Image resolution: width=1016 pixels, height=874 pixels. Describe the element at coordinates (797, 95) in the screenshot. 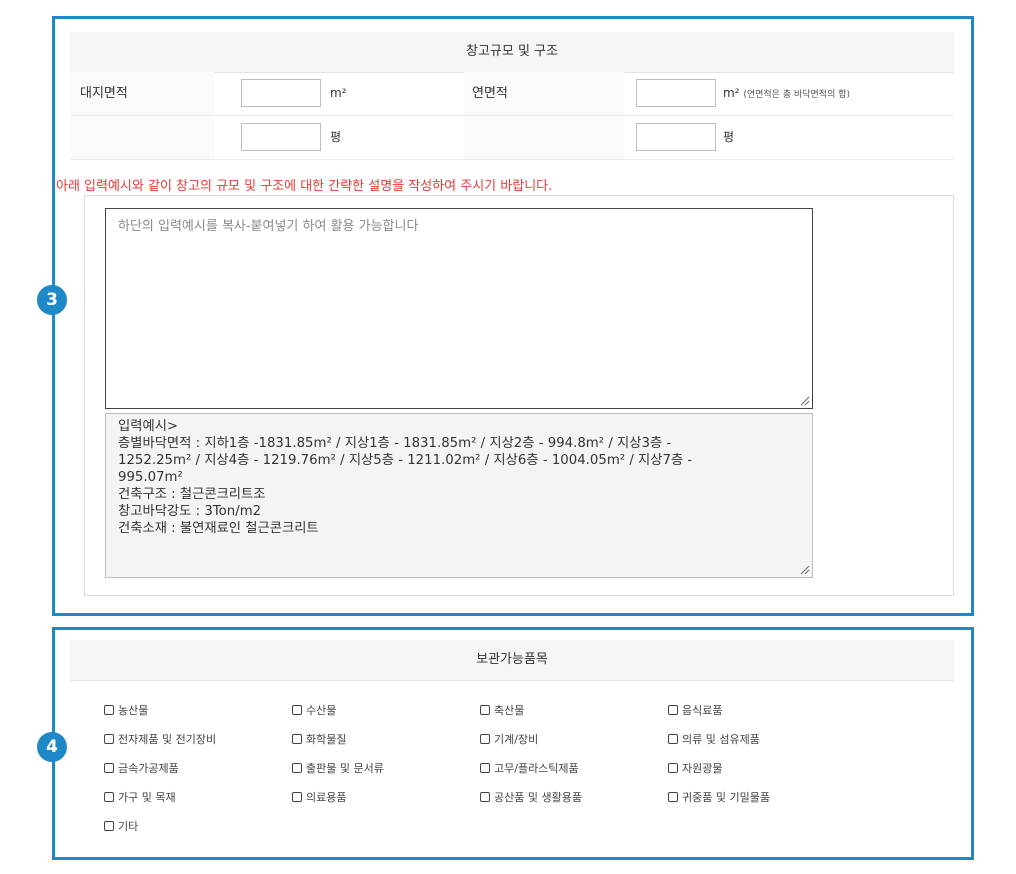

I see `total-floor-area-note: (연면적은 총 바닥면적의 합)` at that location.